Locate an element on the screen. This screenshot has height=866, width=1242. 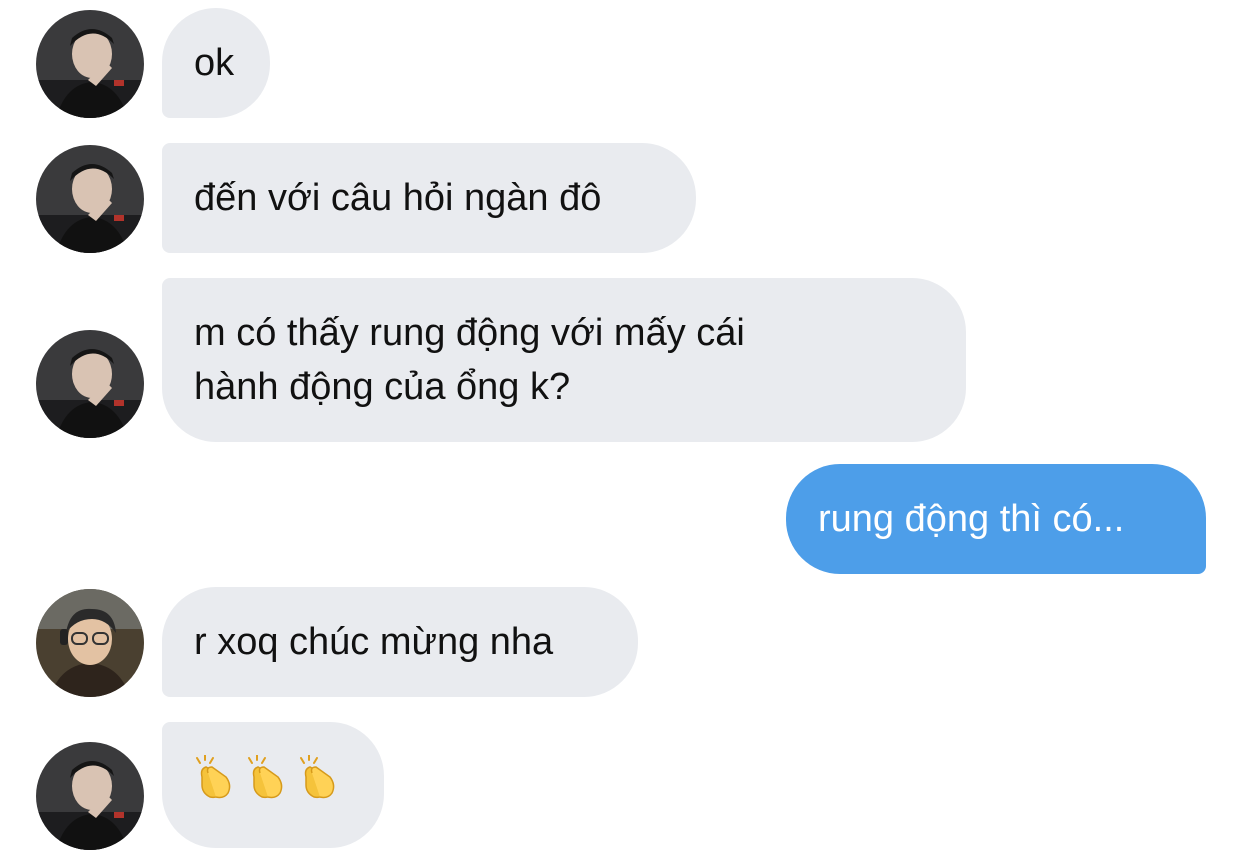
message-text: đến với câu hỏi ngàn đô is located at coordinates (398, 198).